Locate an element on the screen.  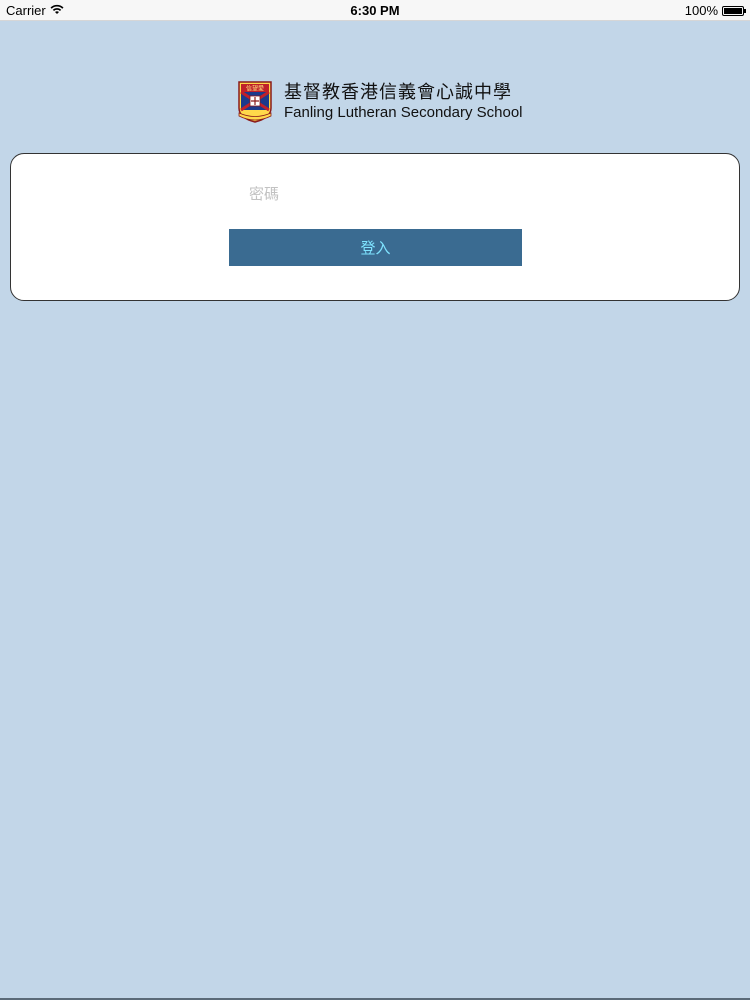
battery-percent: 100% is located at coordinates (701, 10).